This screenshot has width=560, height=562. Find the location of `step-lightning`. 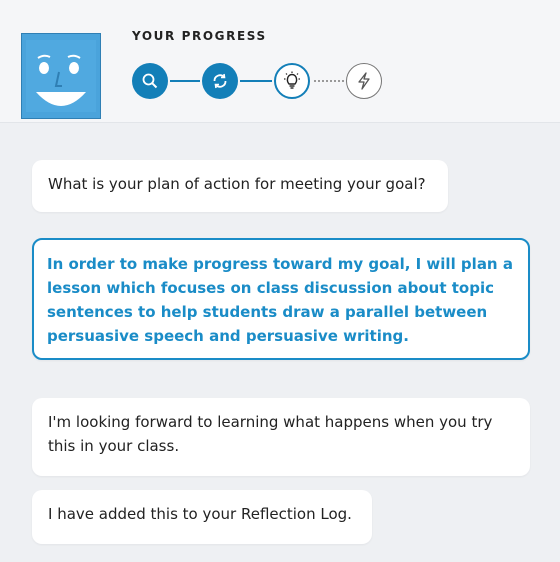

step-lightning is located at coordinates (364, 81).